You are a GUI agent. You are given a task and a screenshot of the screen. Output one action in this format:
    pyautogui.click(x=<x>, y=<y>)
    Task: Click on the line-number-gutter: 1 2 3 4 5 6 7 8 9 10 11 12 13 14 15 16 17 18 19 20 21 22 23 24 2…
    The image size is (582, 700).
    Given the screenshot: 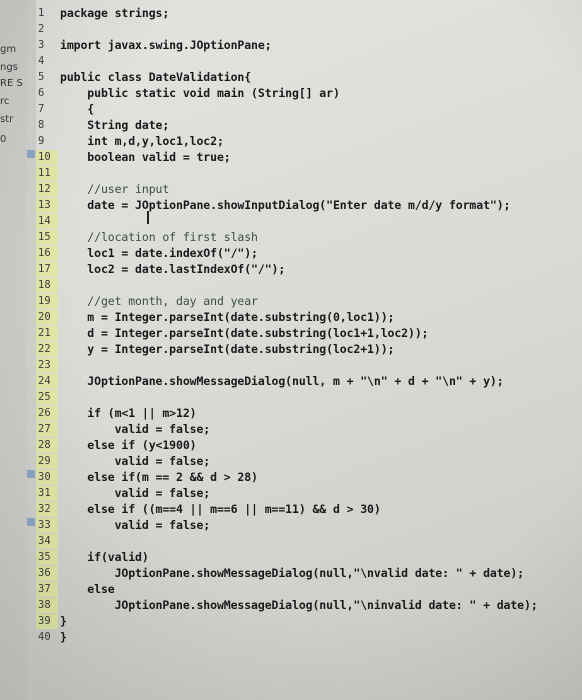 What is the action you would take?
    pyautogui.click(x=47, y=350)
    